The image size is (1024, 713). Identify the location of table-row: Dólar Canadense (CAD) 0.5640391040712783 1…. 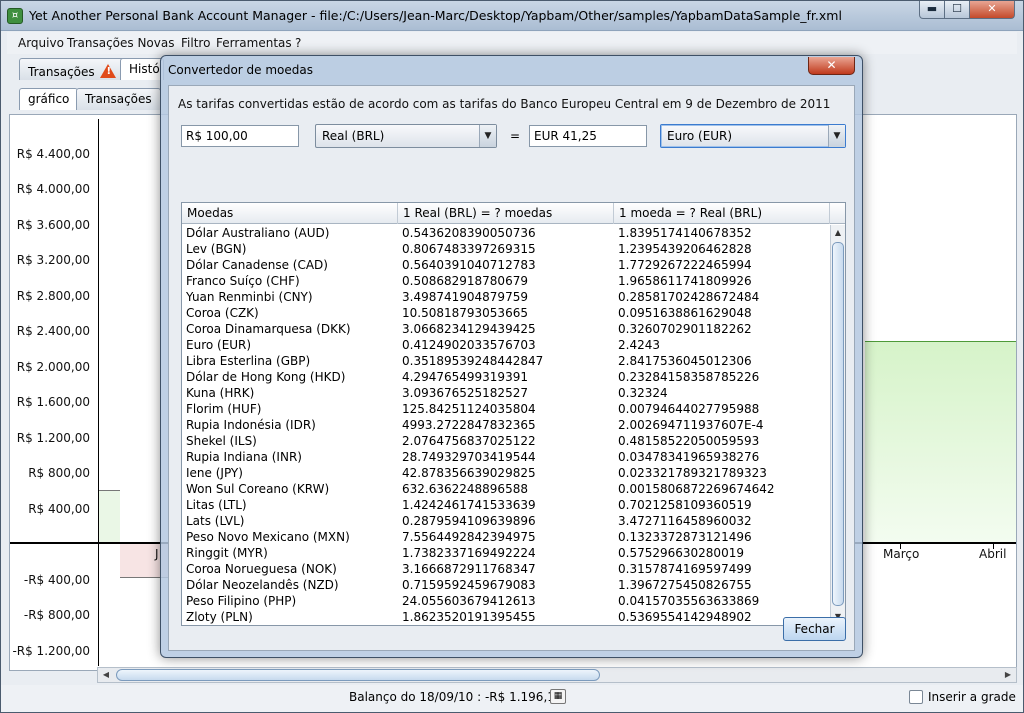
(506, 265).